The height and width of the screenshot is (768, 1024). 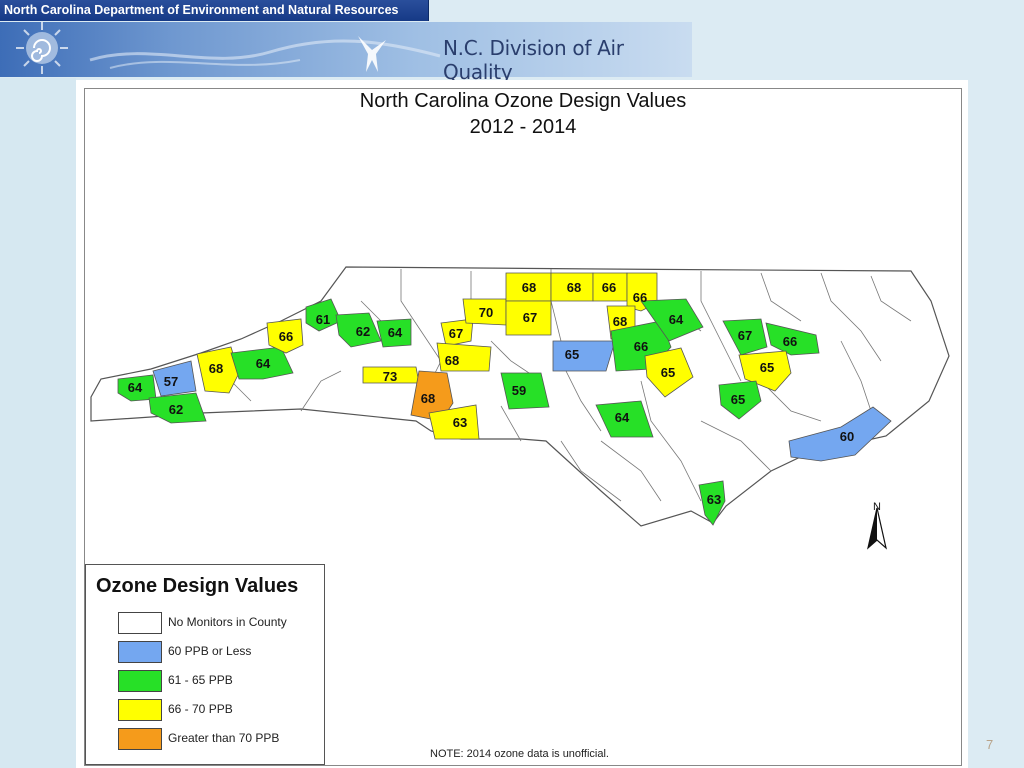 What do you see at coordinates (42, 48) in the screenshot?
I see `sun-spiral-icon` at bounding box center [42, 48].